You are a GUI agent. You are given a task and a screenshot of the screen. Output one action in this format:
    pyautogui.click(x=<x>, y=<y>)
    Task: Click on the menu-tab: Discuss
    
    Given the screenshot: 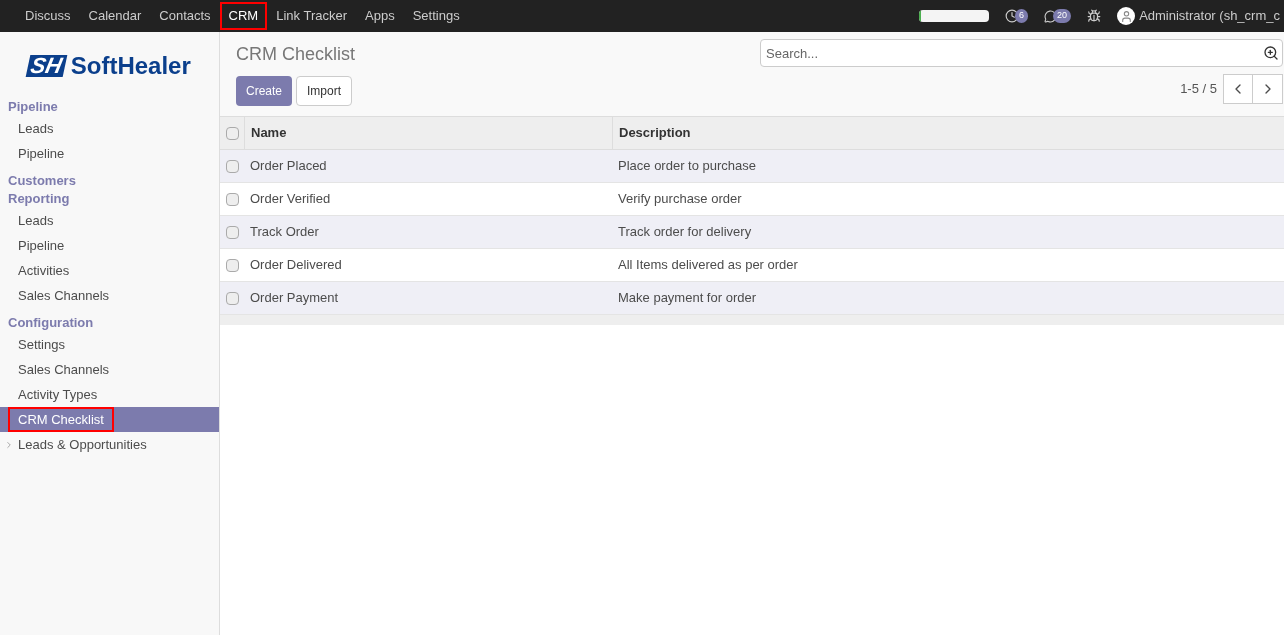 What is the action you would take?
    pyautogui.click(x=48, y=16)
    